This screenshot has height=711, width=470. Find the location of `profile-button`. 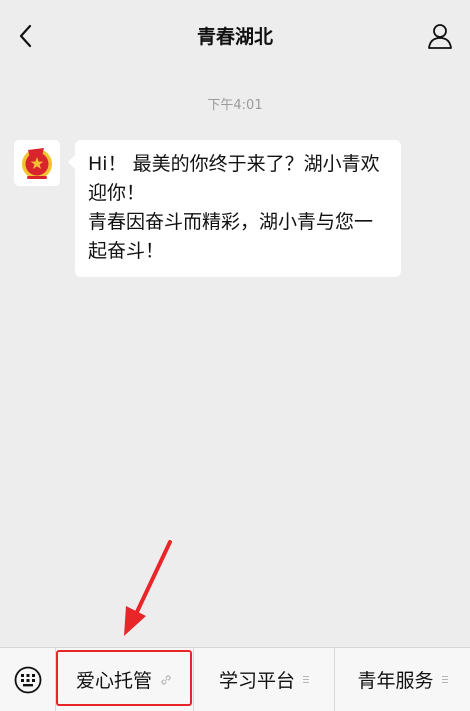

profile-button is located at coordinates (440, 36).